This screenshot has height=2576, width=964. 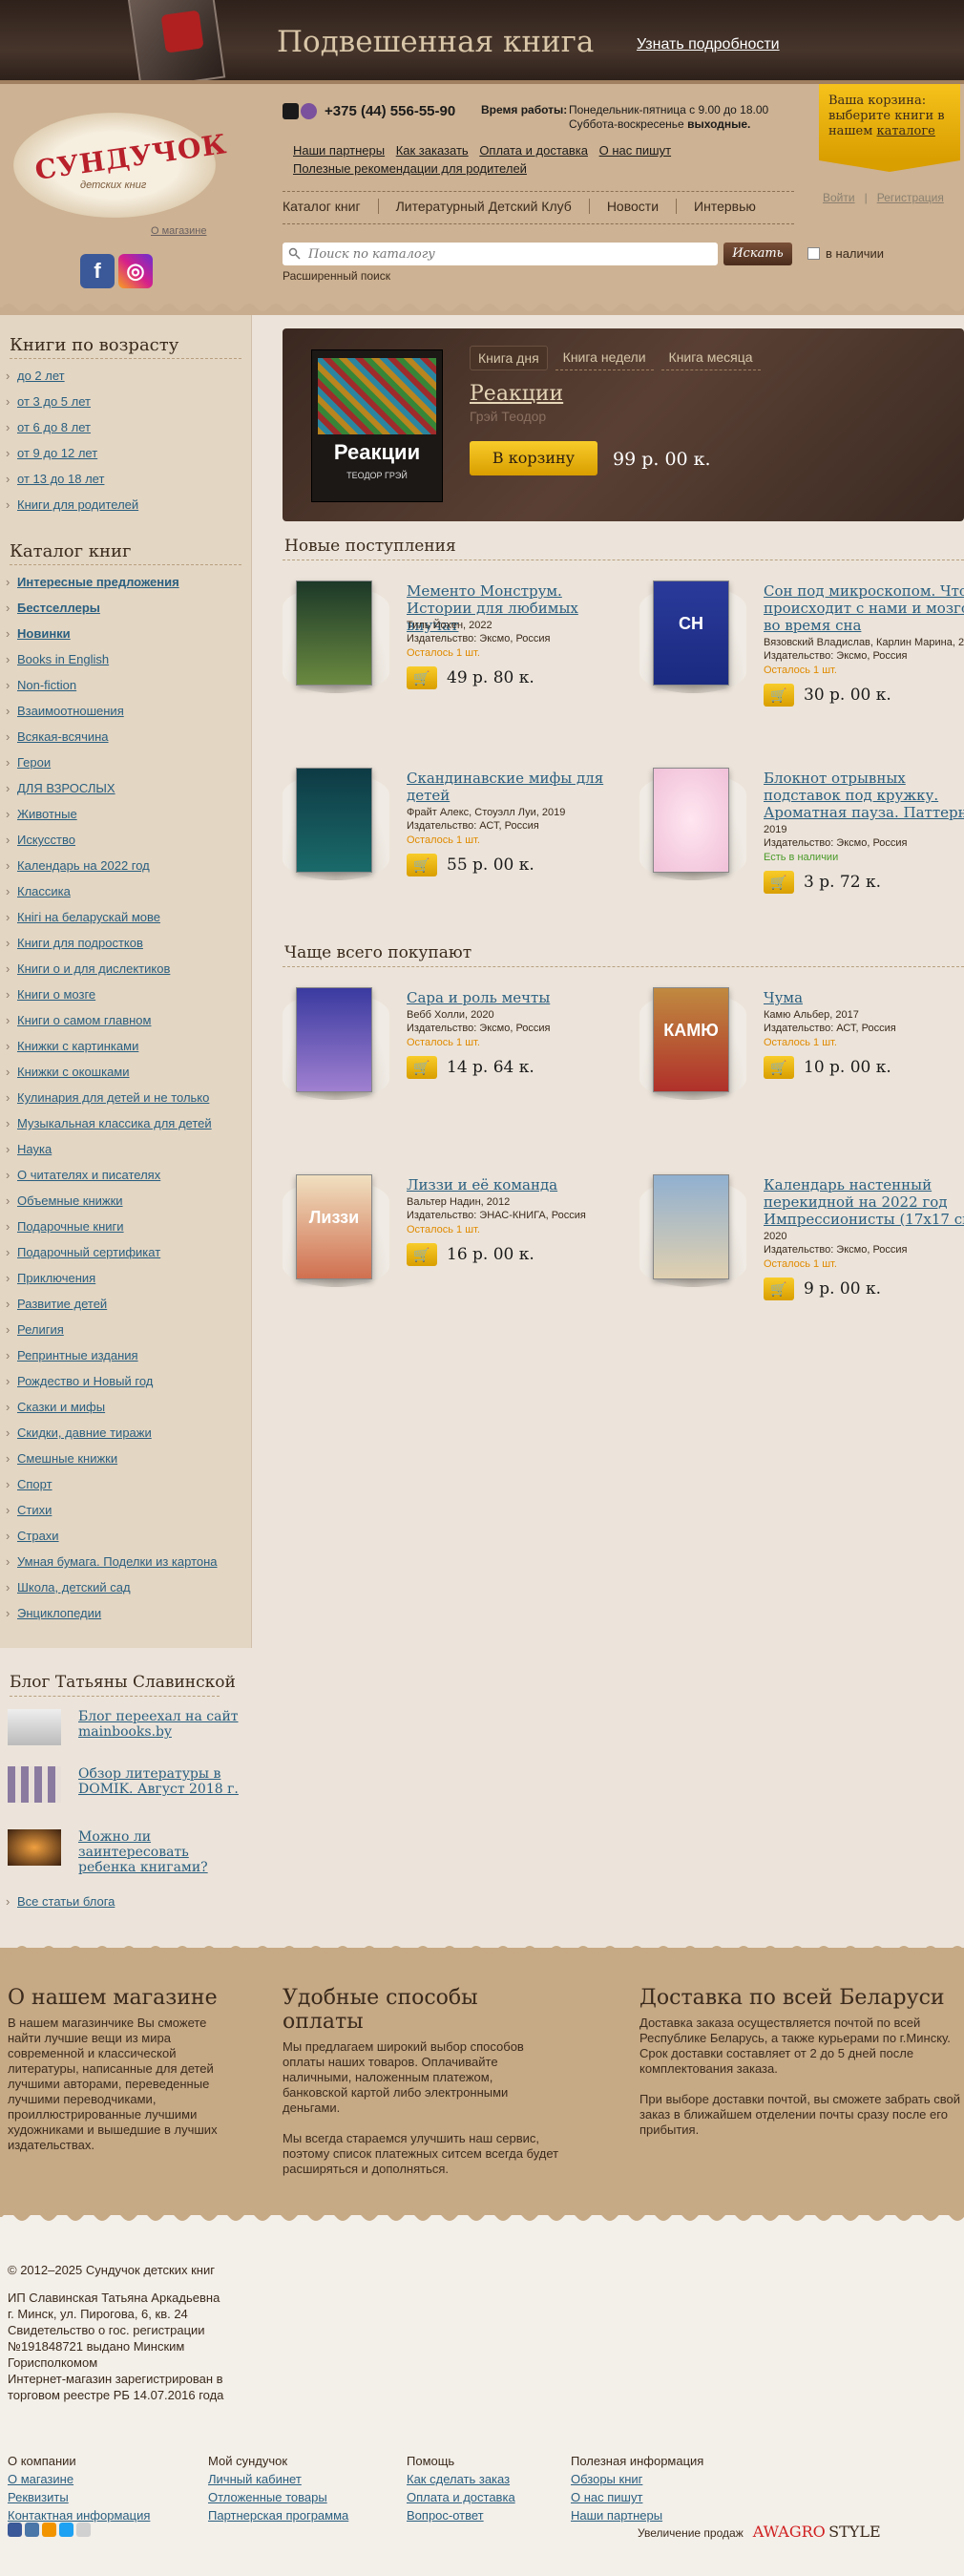 What do you see at coordinates (125, 762) in the screenshot?
I see `catalog-item: Герои` at bounding box center [125, 762].